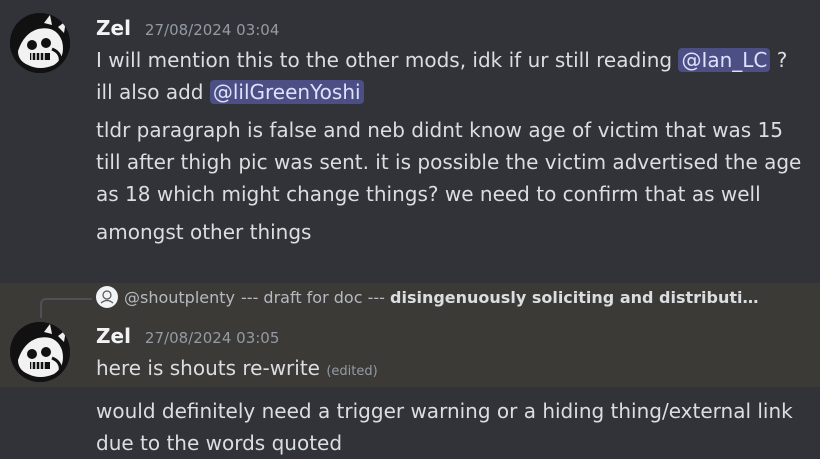 The image size is (820, 459). I want to click on message-header: Zel 27/08/2024 03:04, so click(187, 28).